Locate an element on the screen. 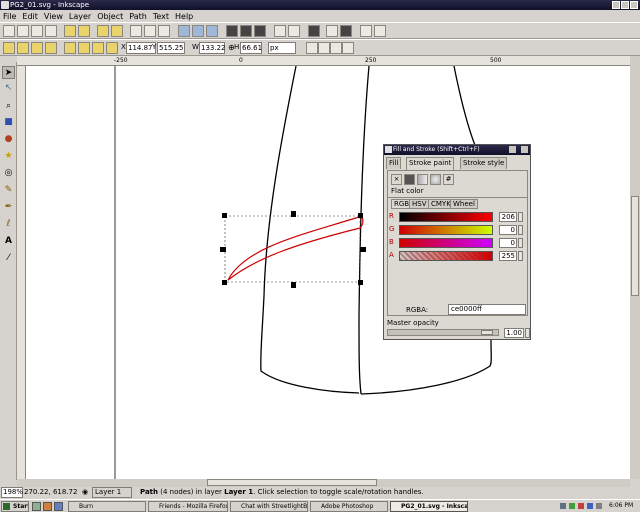 The width and height of the screenshot is (640, 512). menu-layer: Layer is located at coordinates (80, 16).